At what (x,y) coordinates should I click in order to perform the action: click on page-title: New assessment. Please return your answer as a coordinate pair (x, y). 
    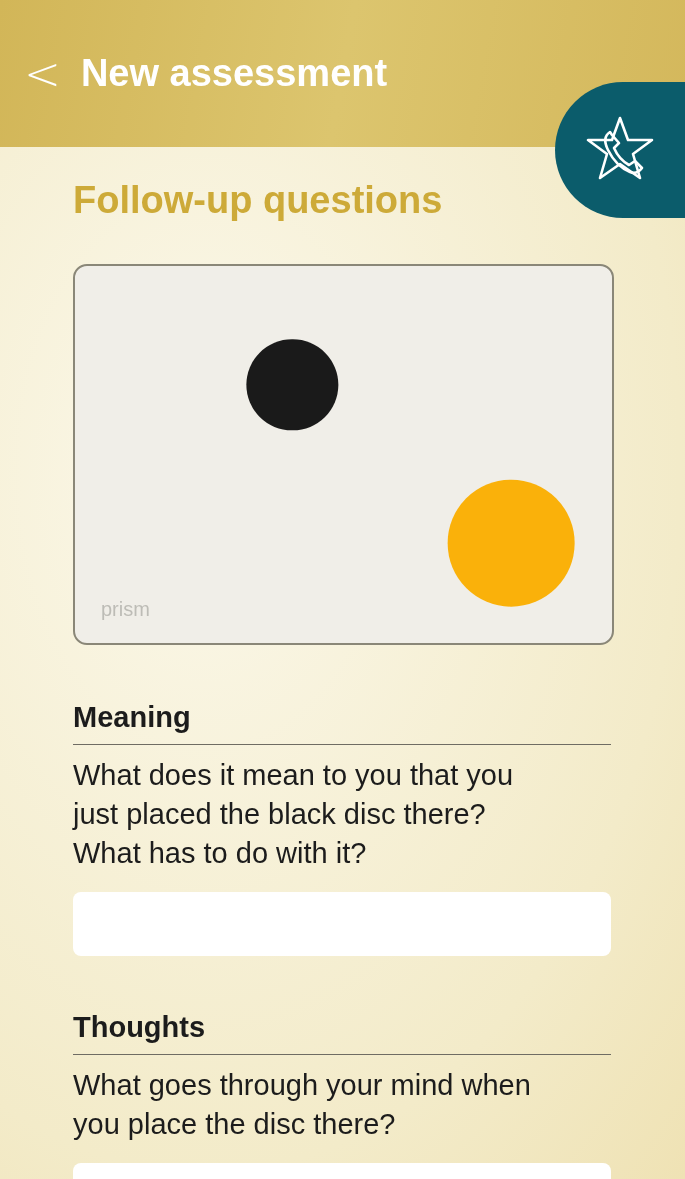
    Looking at the image, I should click on (234, 73).